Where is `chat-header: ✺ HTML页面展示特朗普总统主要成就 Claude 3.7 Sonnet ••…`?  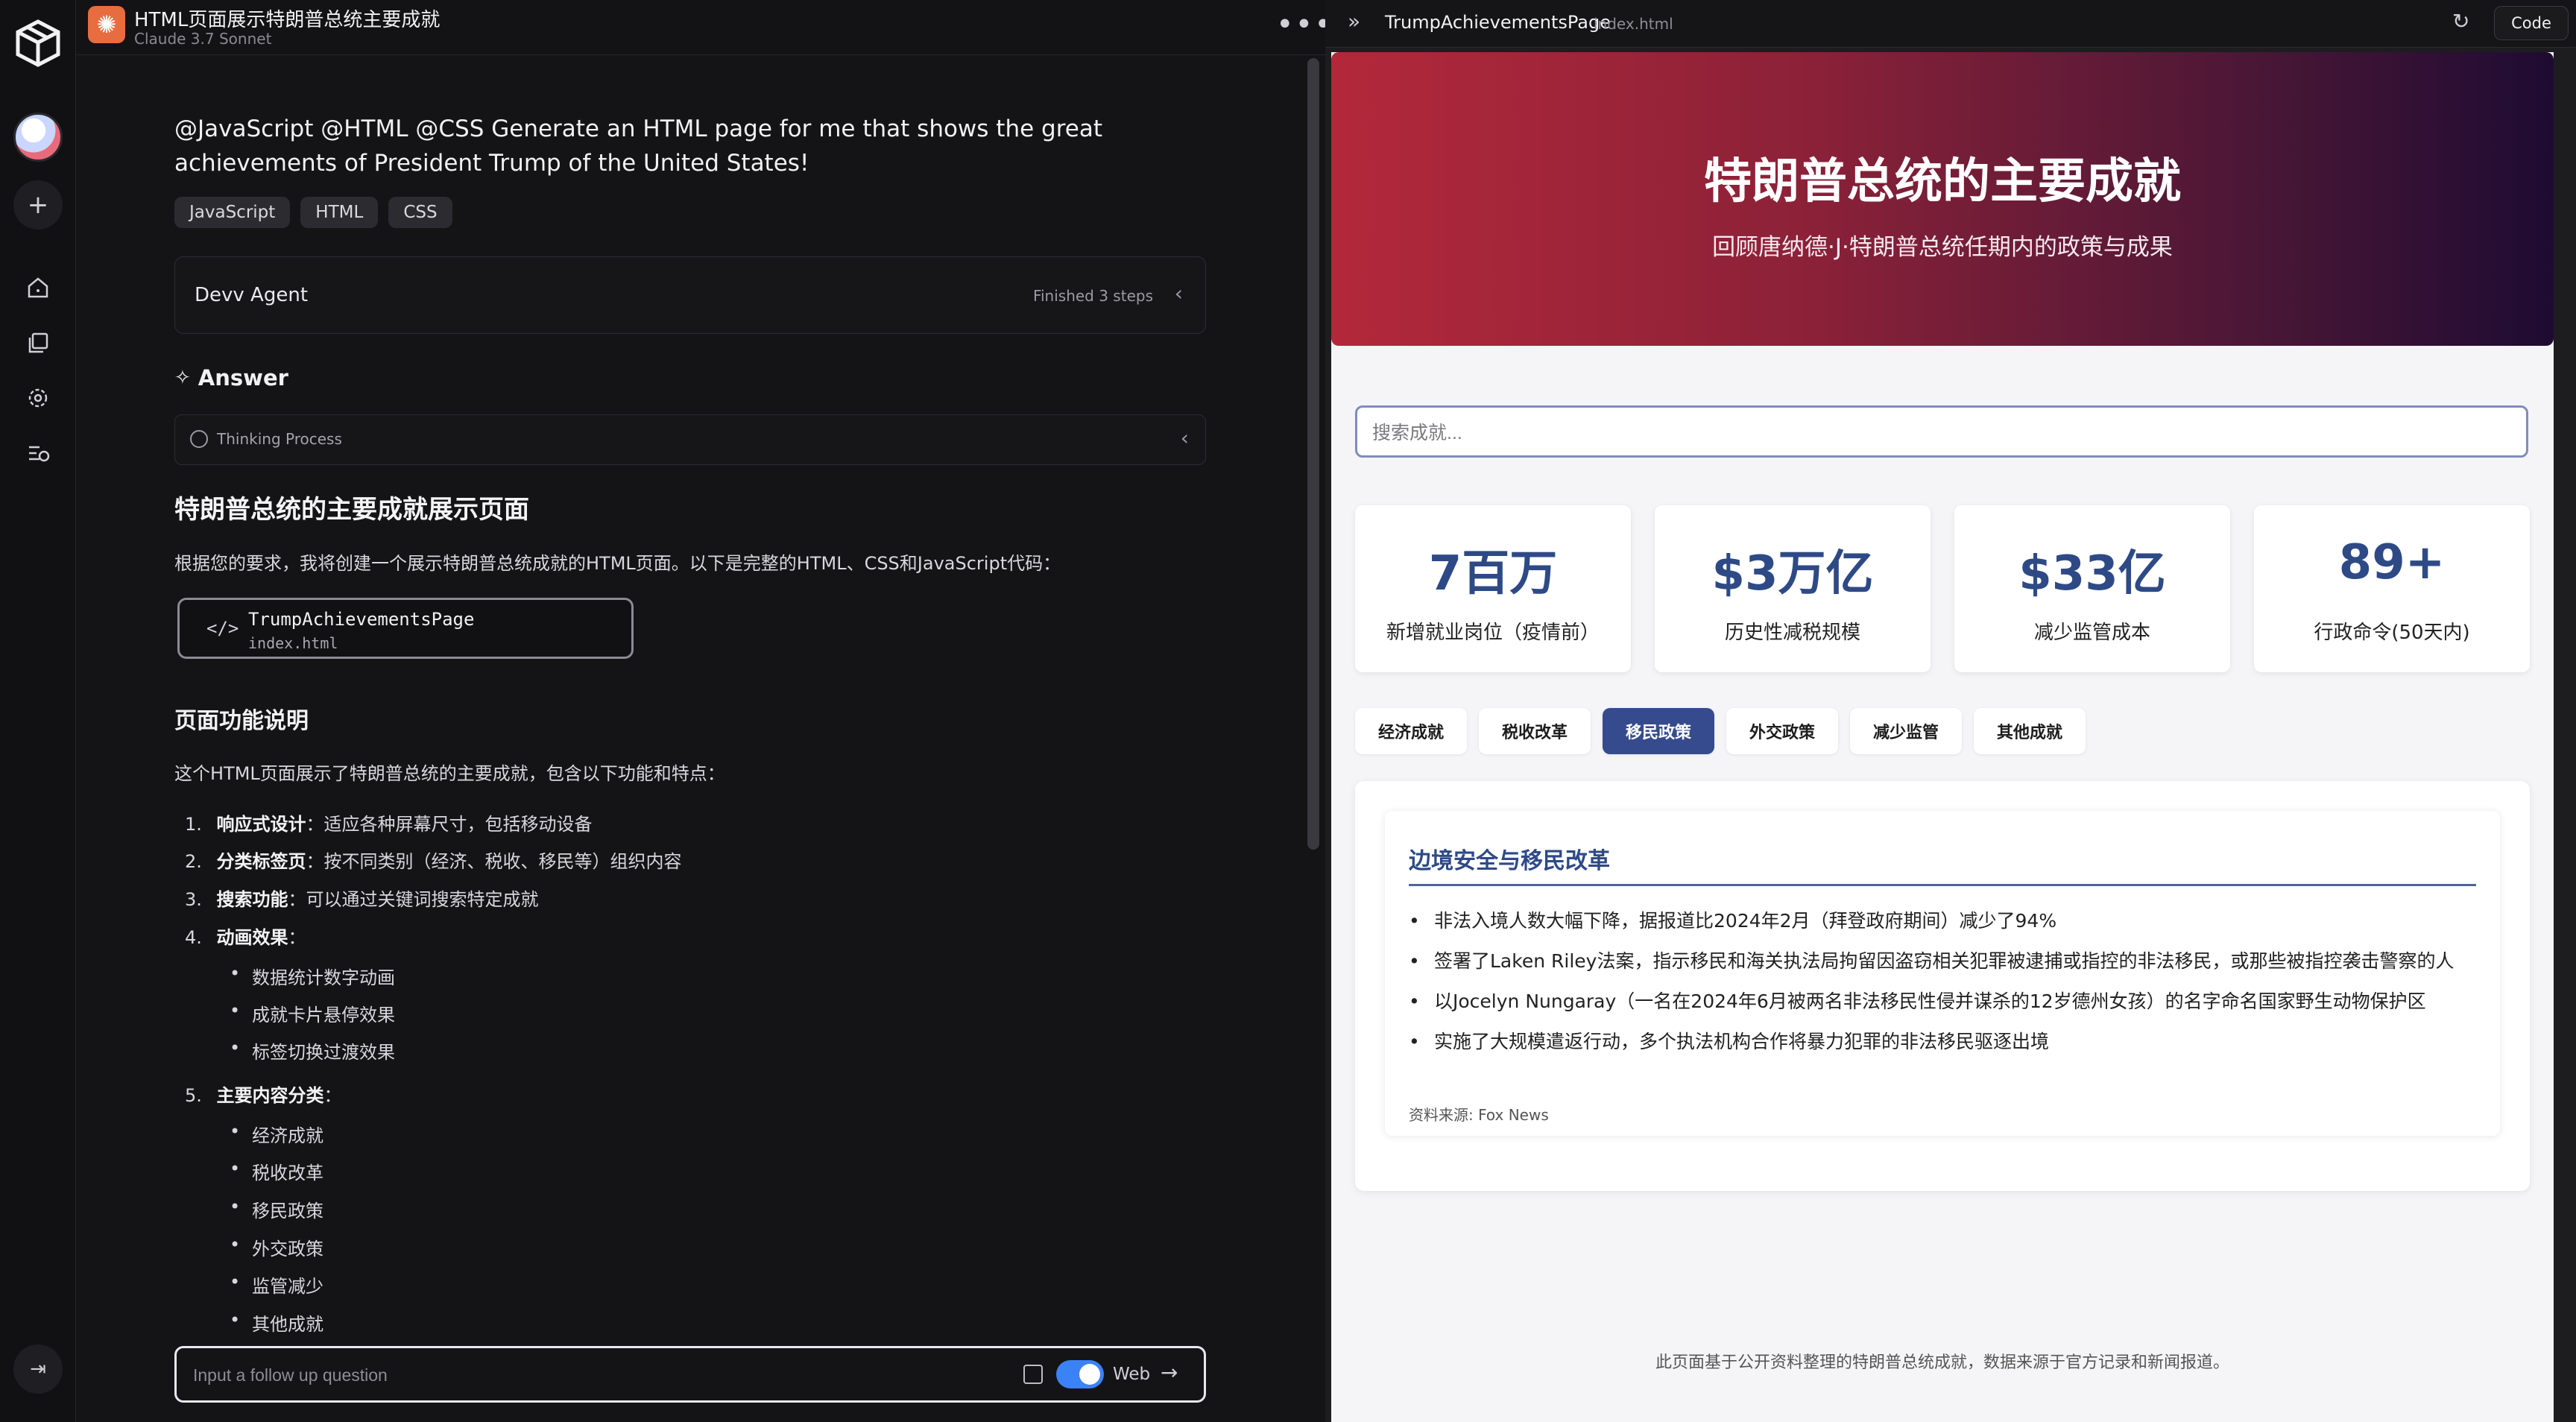
chat-header: ✺ HTML页面展示特朗普总统主要成就 Claude 3.7 Sonnet ••… is located at coordinates (704, 27).